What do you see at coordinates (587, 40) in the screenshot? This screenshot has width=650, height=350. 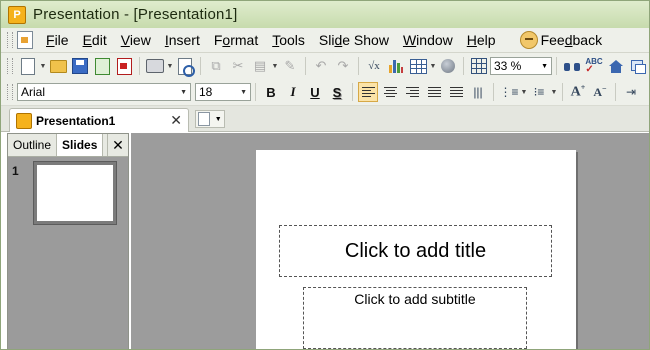 I see `feedback-post: back` at bounding box center [587, 40].